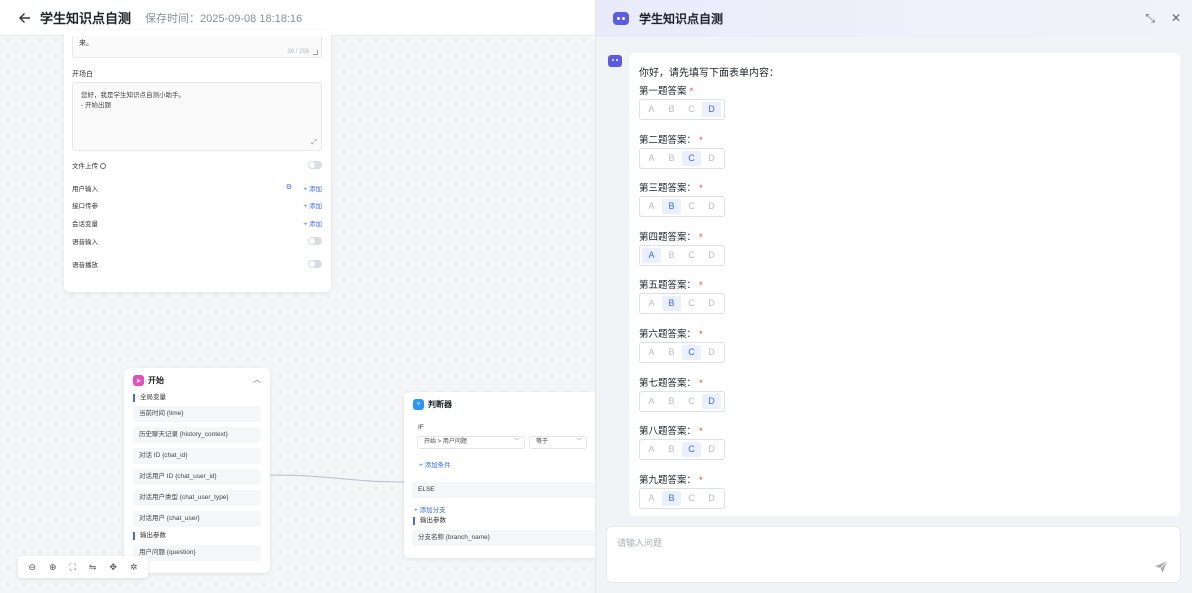 The image size is (1192, 593). Describe the element at coordinates (312, 188) in the screenshot. I see `user-input-add-button: + 添加` at that location.